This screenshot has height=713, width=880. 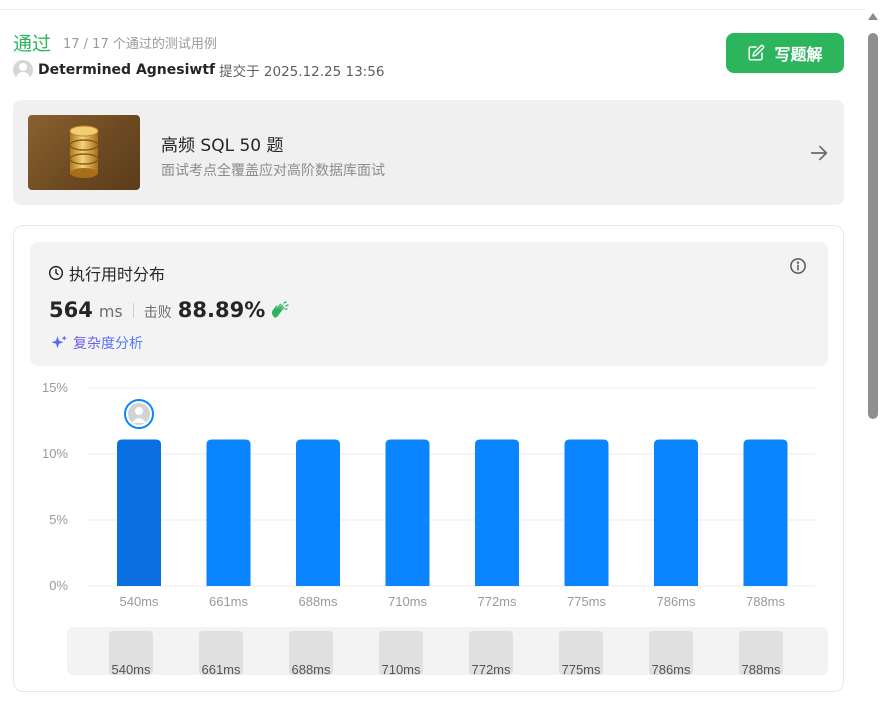 I want to click on mini-bar-label: 661ms, so click(x=221, y=669).